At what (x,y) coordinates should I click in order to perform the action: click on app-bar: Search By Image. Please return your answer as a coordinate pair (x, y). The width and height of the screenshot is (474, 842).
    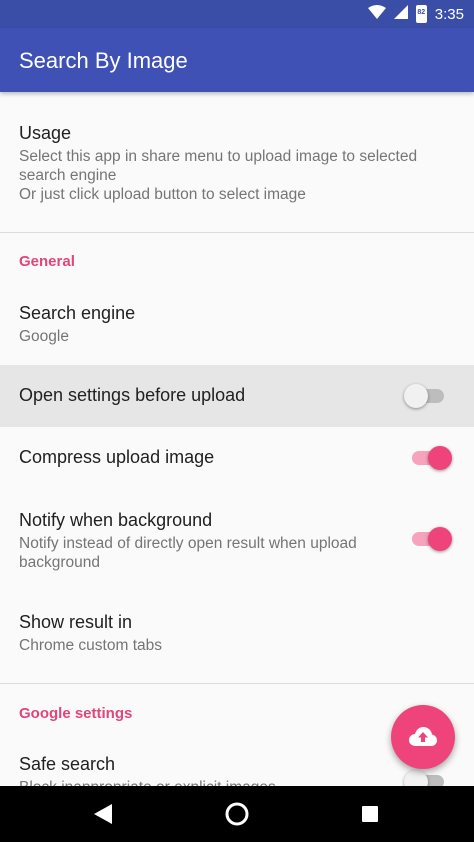
    Looking at the image, I should click on (237, 60).